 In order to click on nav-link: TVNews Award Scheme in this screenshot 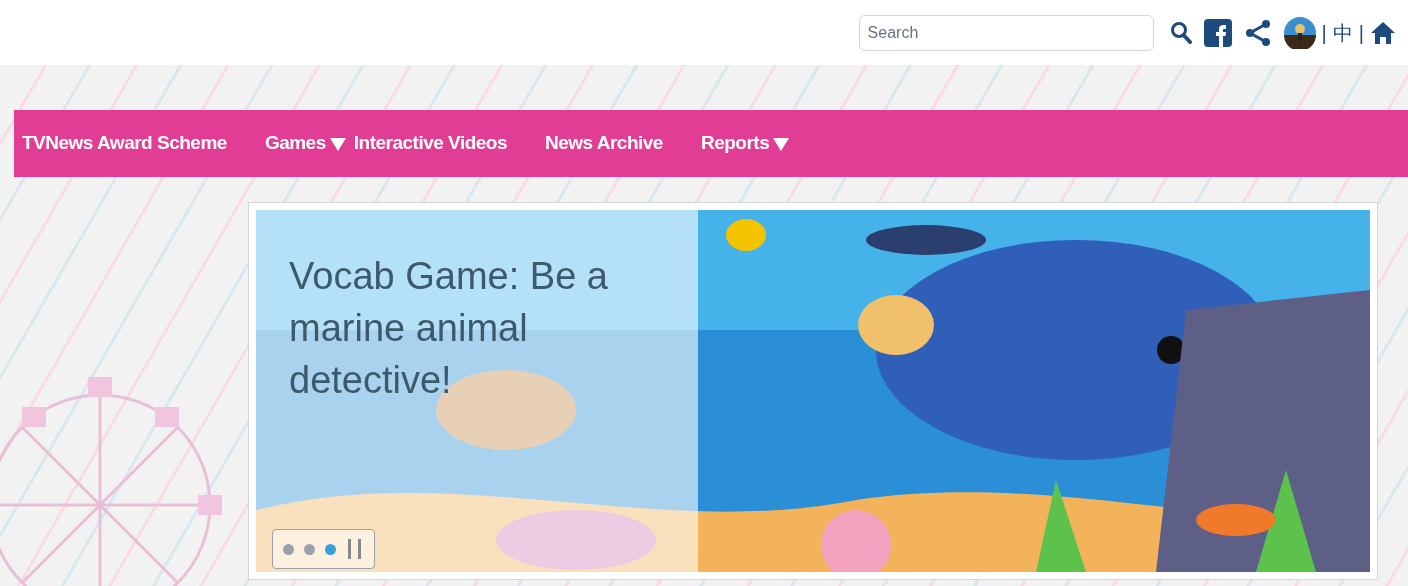, I will do `click(124, 143)`.